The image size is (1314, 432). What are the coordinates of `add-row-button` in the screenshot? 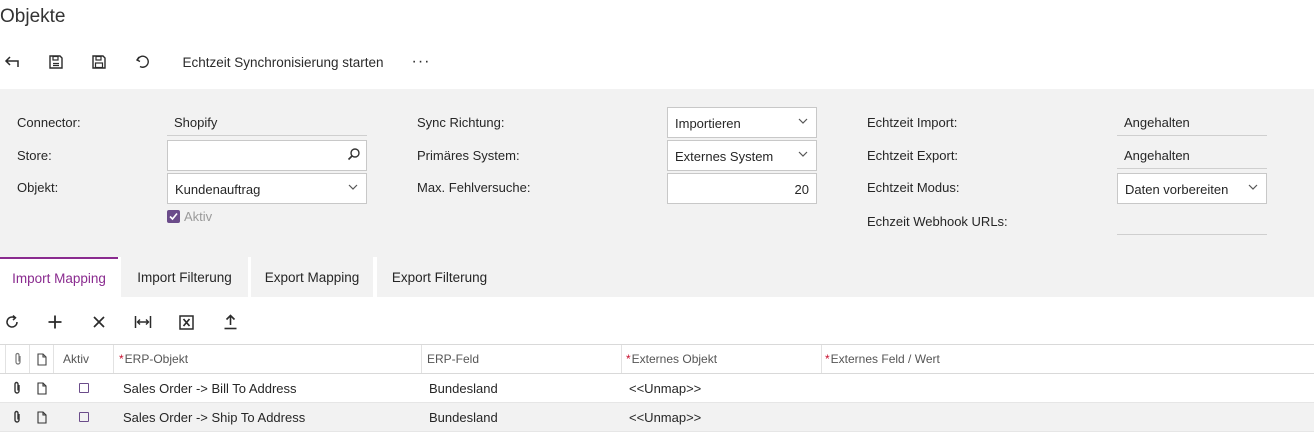 It's located at (55, 322).